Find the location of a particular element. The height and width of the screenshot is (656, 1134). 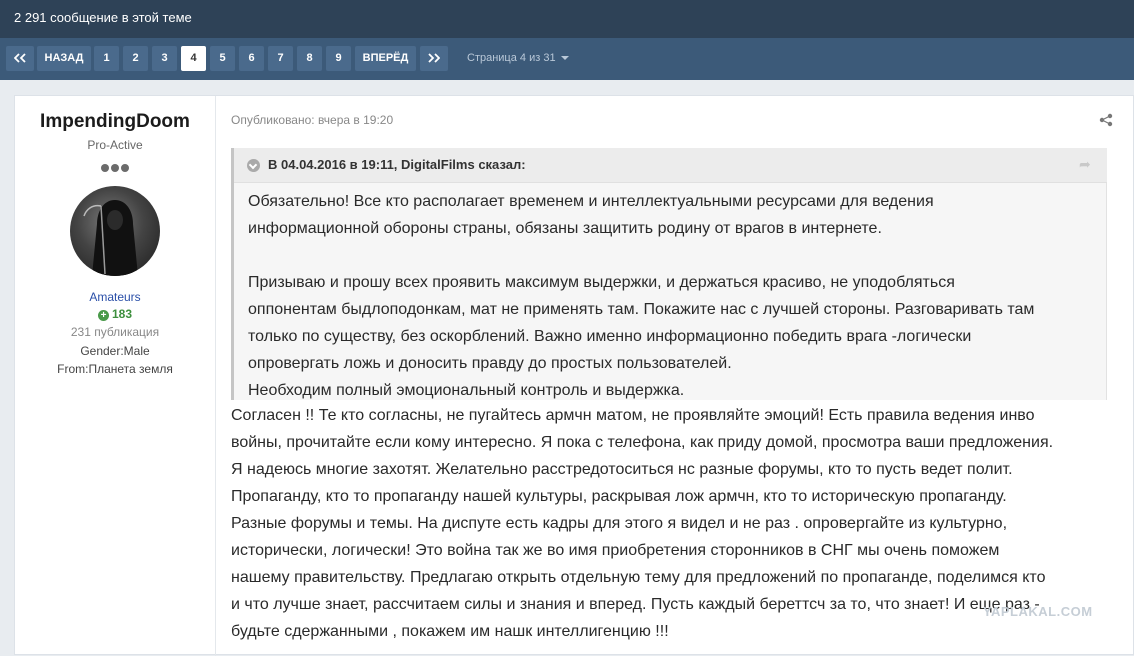

rank-pips is located at coordinates (115, 165).